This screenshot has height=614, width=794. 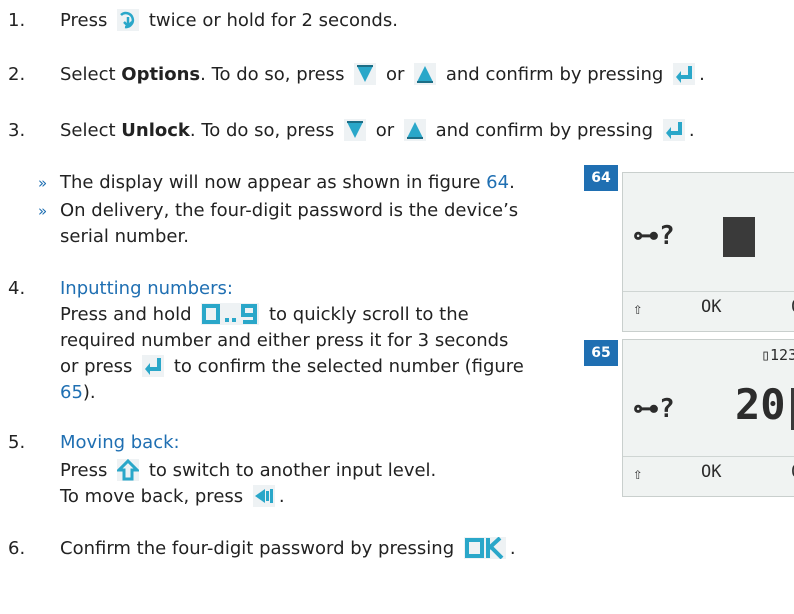 I want to click on figure-link: 64, so click(x=497, y=182).